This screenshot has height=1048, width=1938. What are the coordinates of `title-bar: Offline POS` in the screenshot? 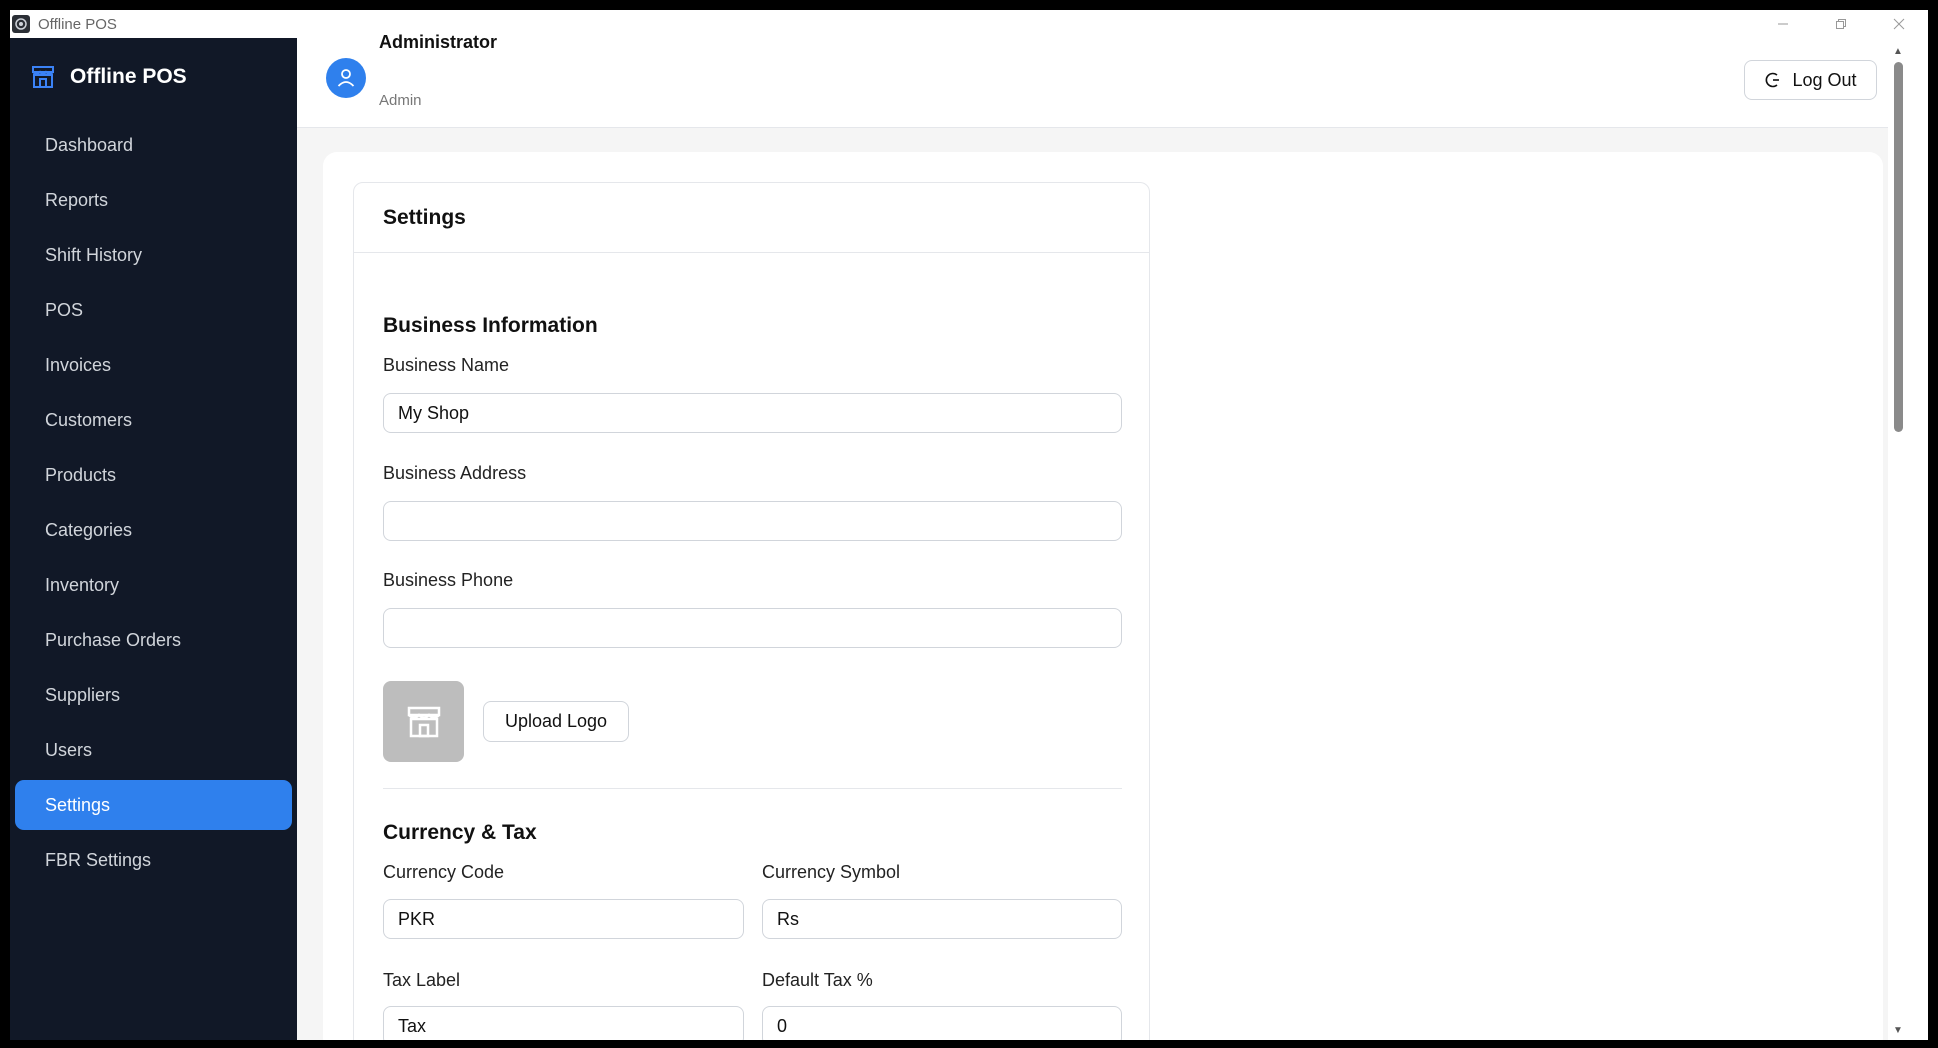 It's located at (969, 24).